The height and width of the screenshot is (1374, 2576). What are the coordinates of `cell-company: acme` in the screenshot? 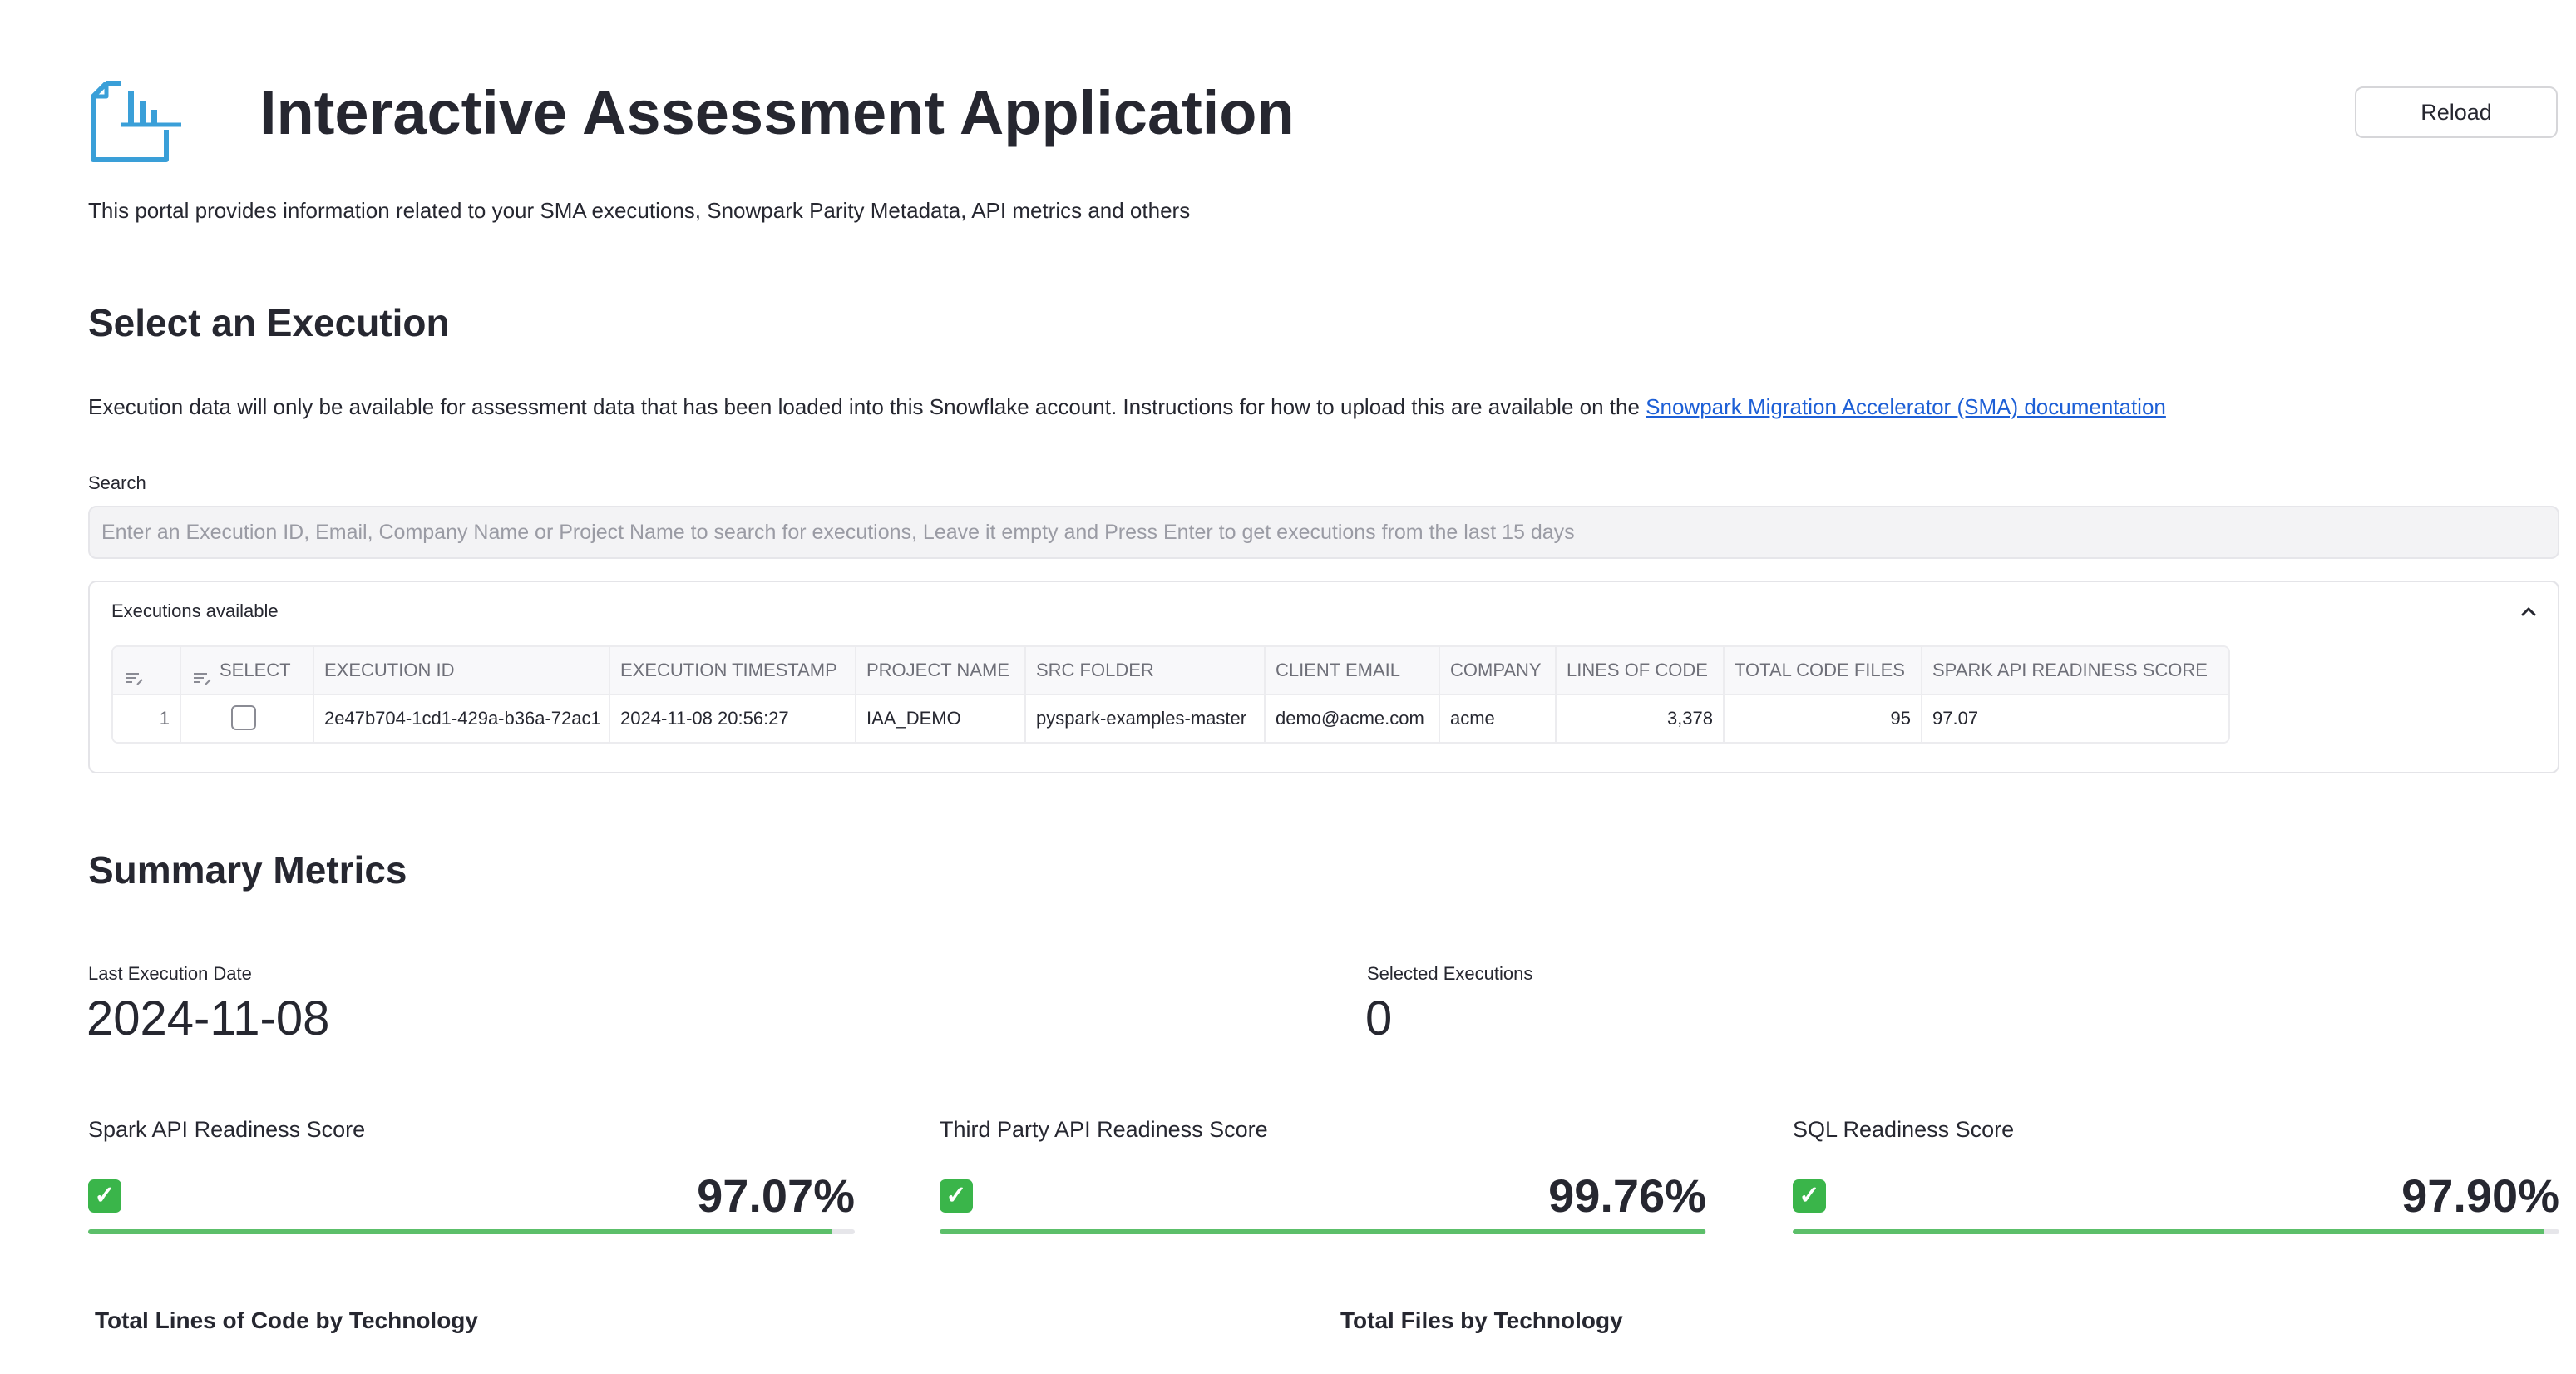 It's located at (1498, 718).